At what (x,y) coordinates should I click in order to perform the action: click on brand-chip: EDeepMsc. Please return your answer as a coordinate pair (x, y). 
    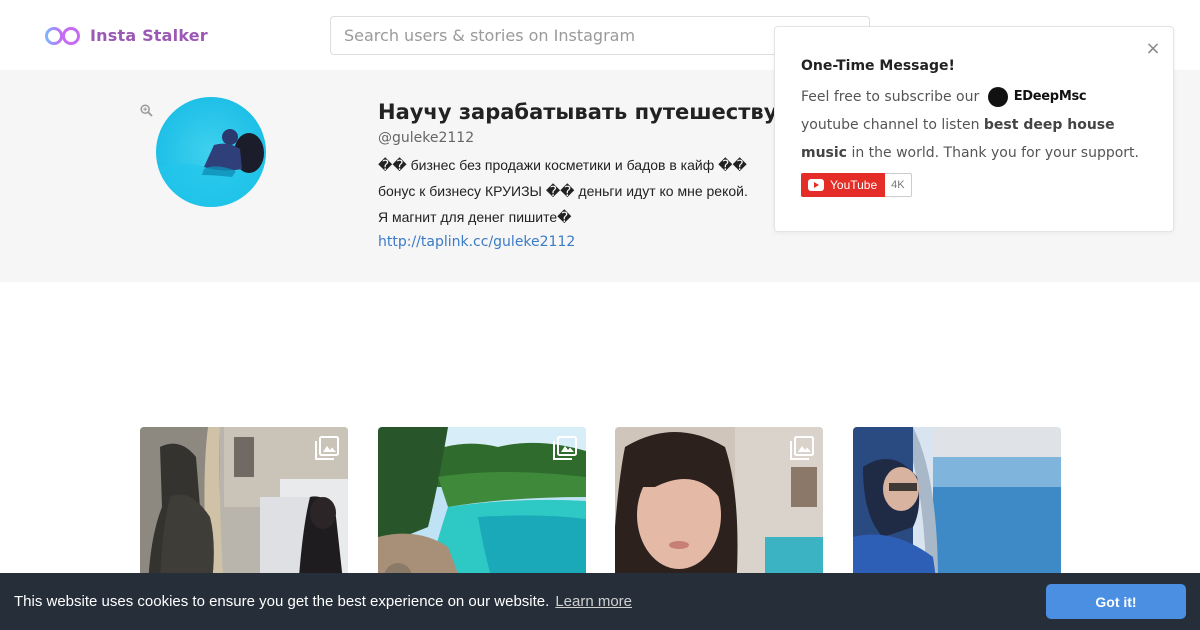
    Looking at the image, I should click on (1037, 97).